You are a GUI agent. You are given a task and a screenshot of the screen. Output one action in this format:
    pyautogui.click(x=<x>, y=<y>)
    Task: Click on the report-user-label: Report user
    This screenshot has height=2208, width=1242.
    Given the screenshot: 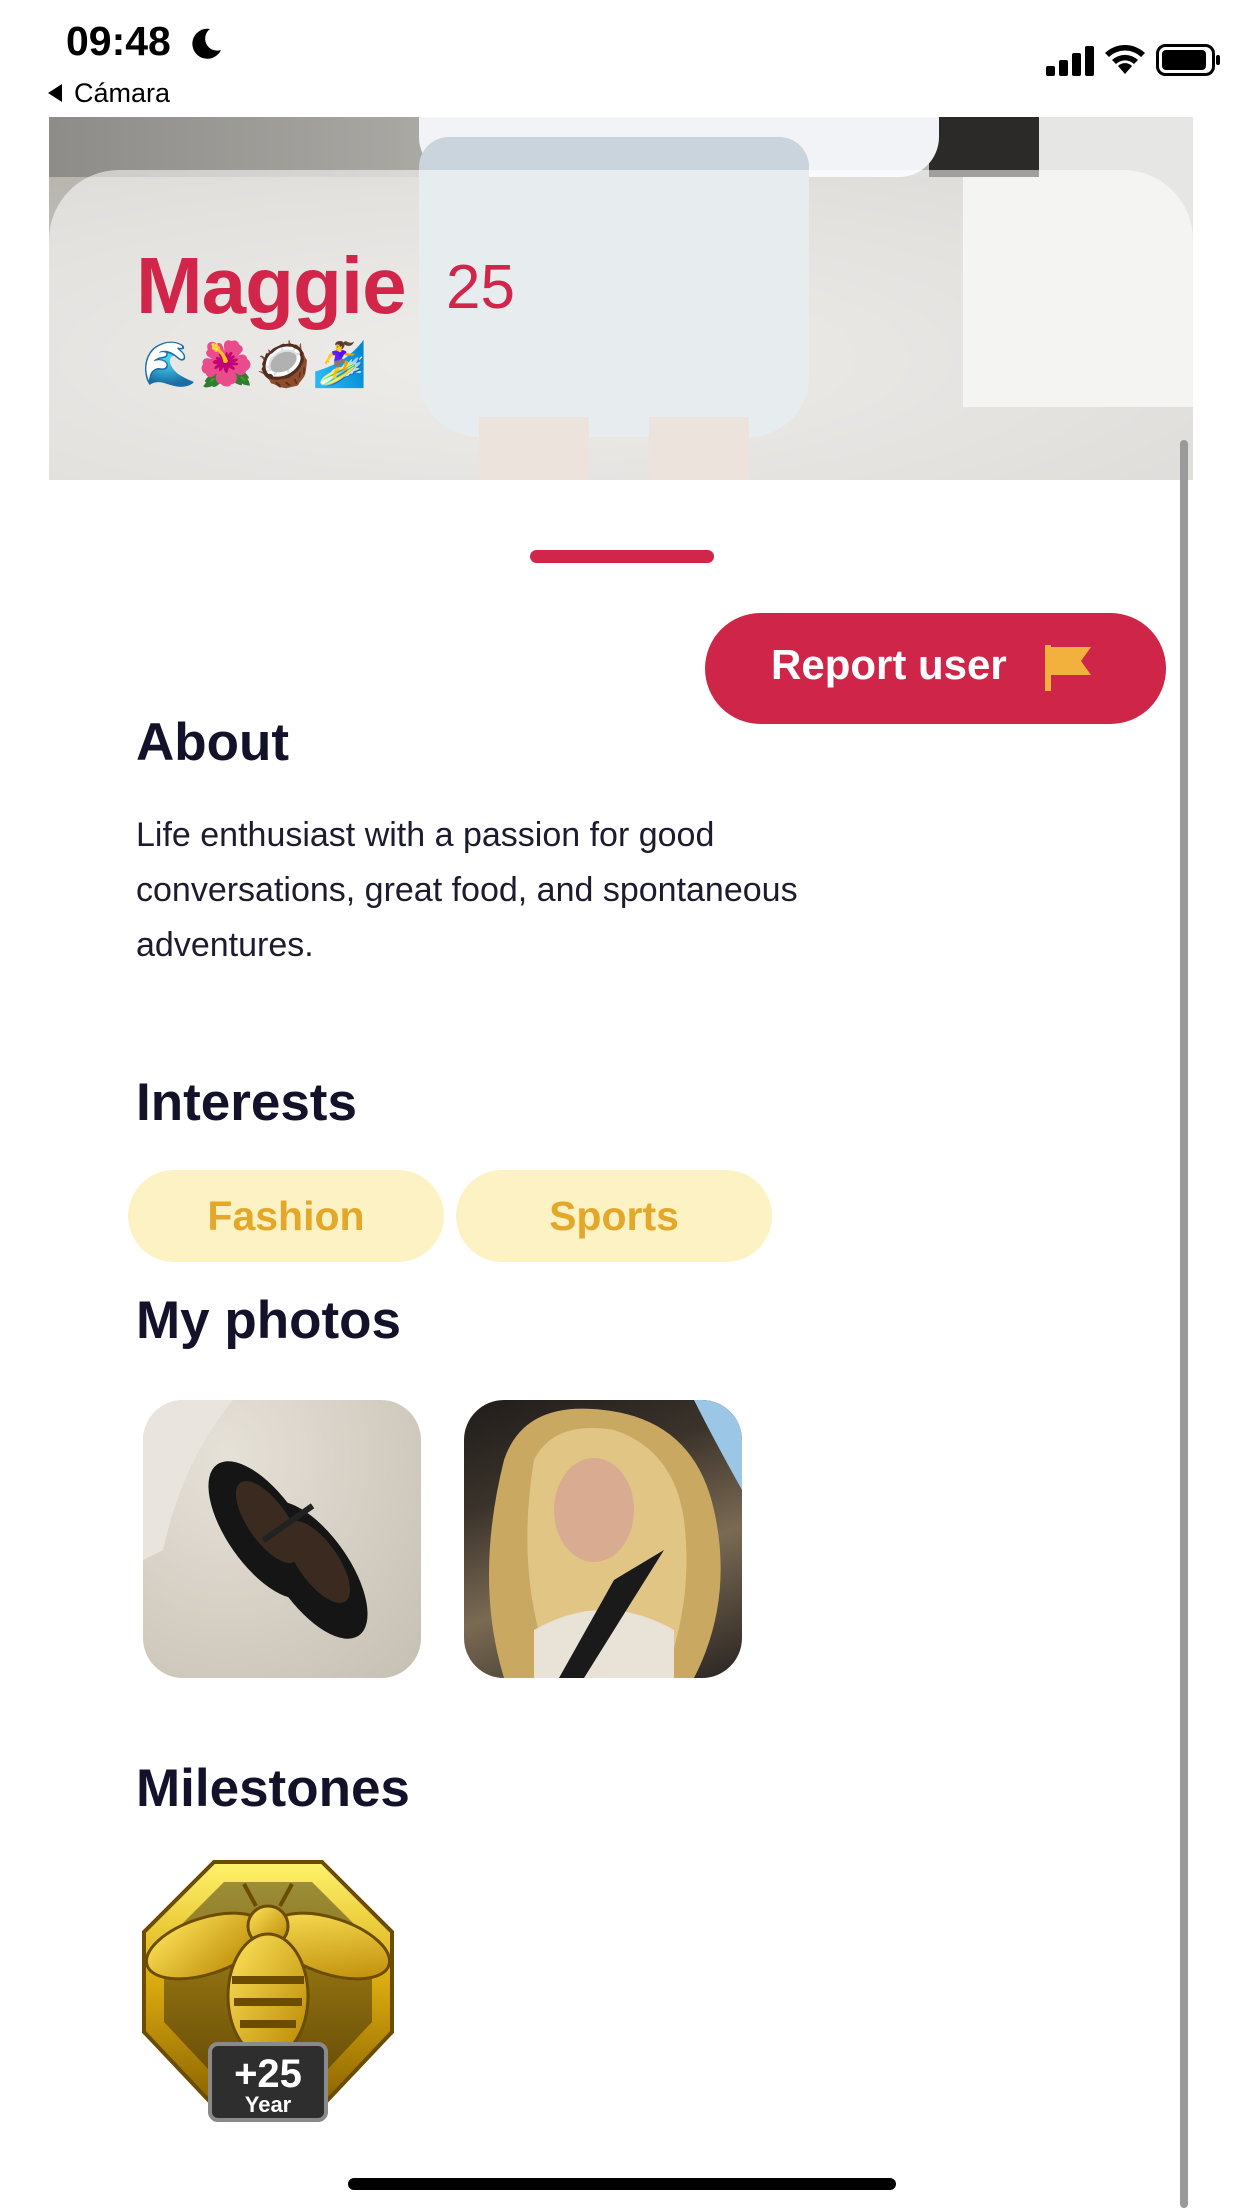 What is the action you would take?
    pyautogui.click(x=889, y=664)
    